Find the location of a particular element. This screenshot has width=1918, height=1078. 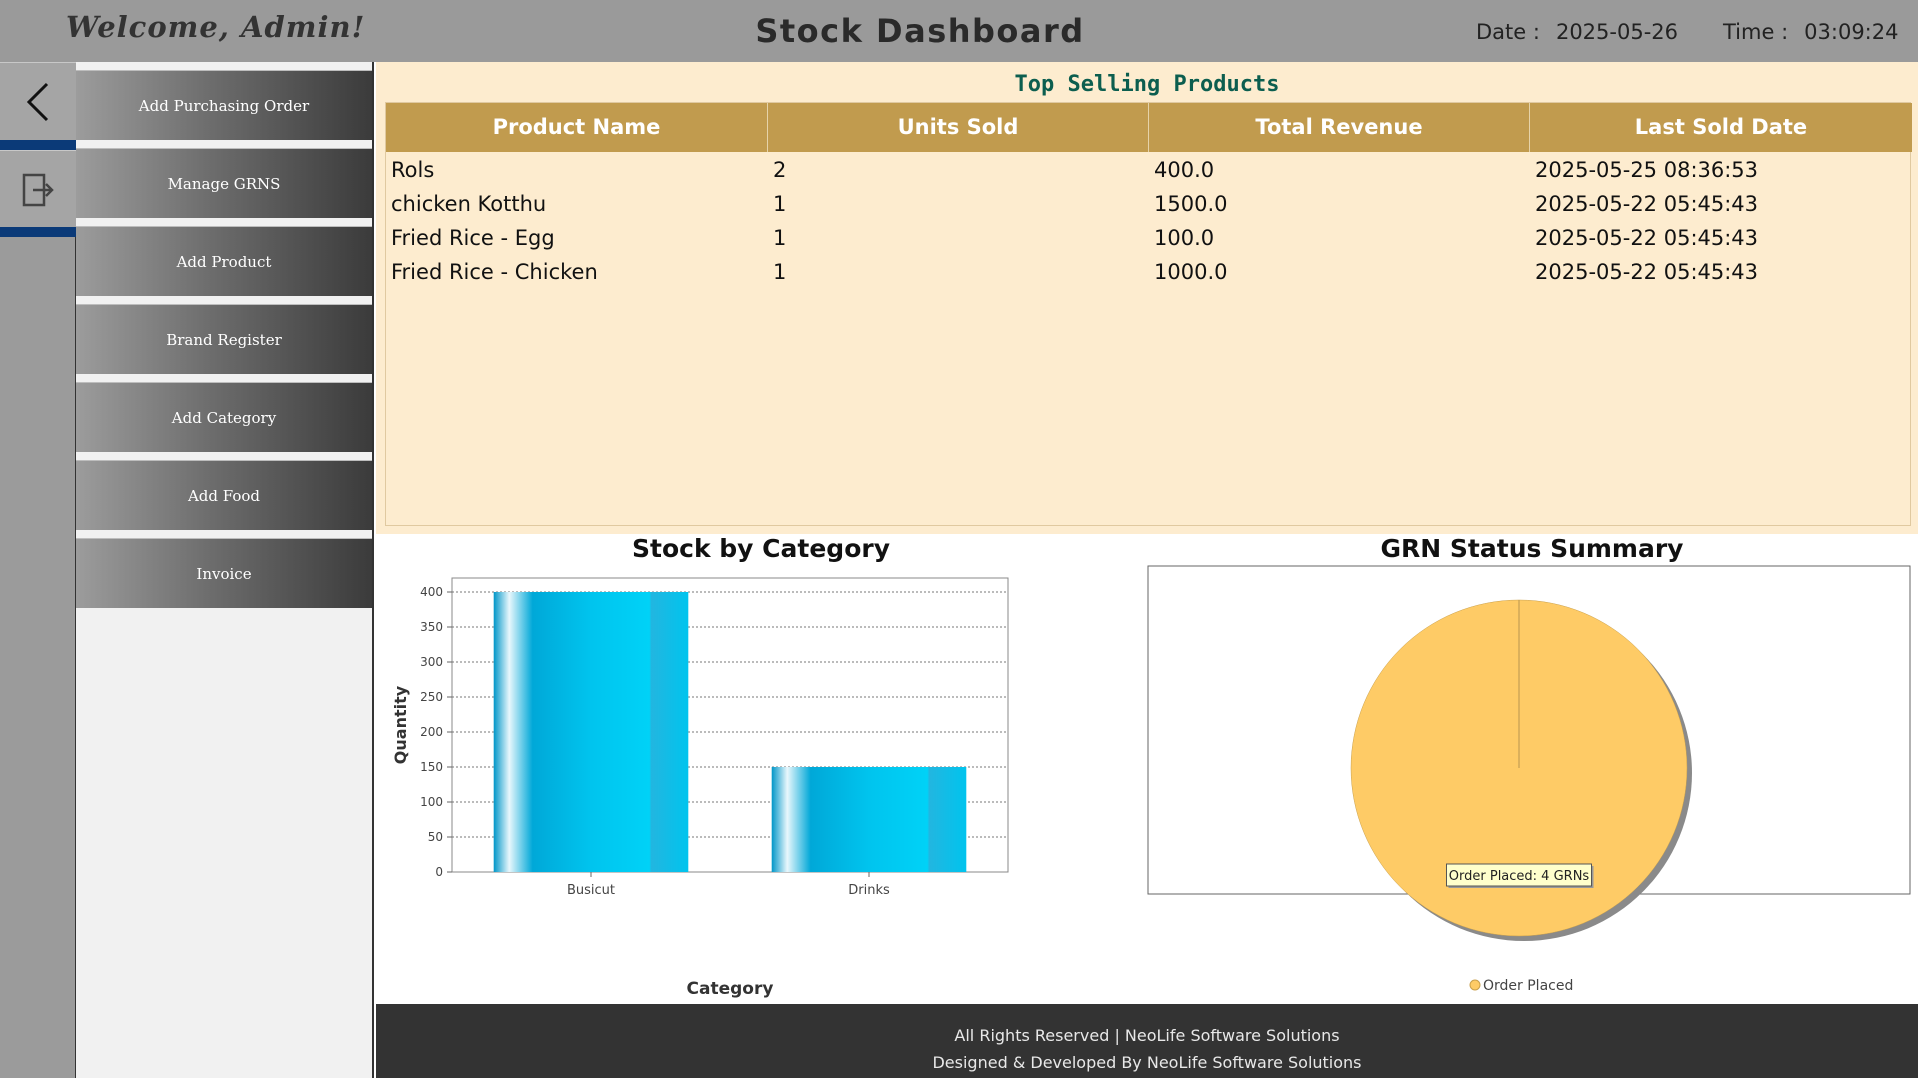

chevron-left-icon is located at coordinates (37, 101).